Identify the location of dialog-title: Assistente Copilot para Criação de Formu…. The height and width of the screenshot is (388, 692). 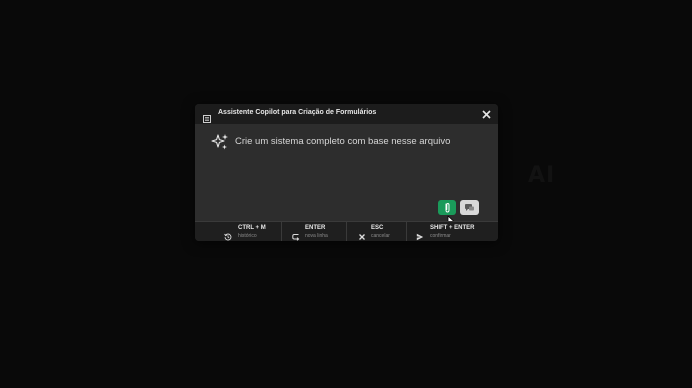
(297, 112).